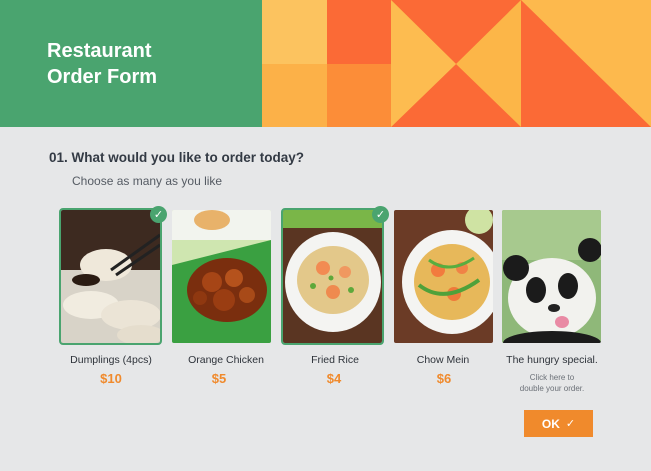 The width and height of the screenshot is (651, 471). I want to click on dumplings-image, so click(110, 276).